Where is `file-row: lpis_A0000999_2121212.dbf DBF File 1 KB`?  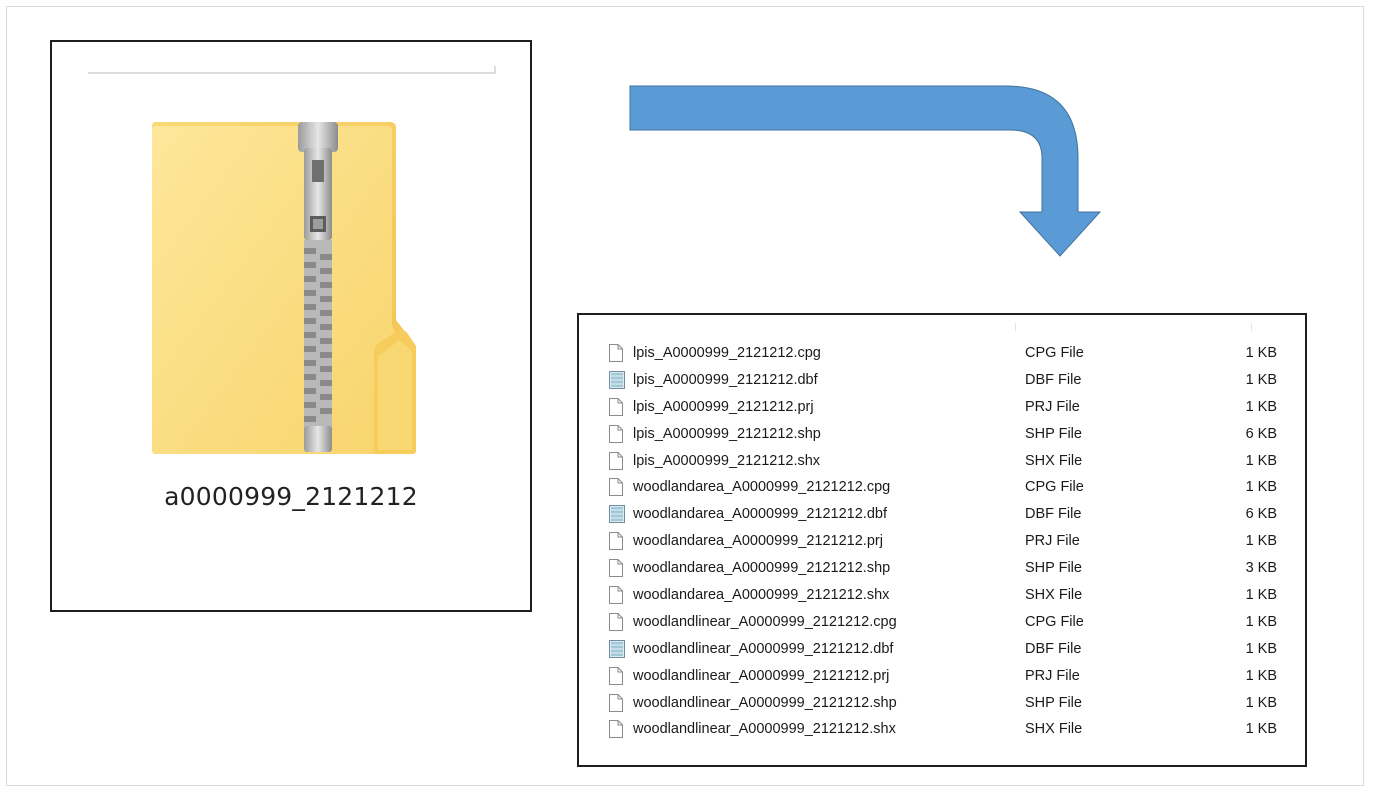
file-row: lpis_A0000999_2121212.dbf DBF File 1 KB is located at coordinates (950, 381).